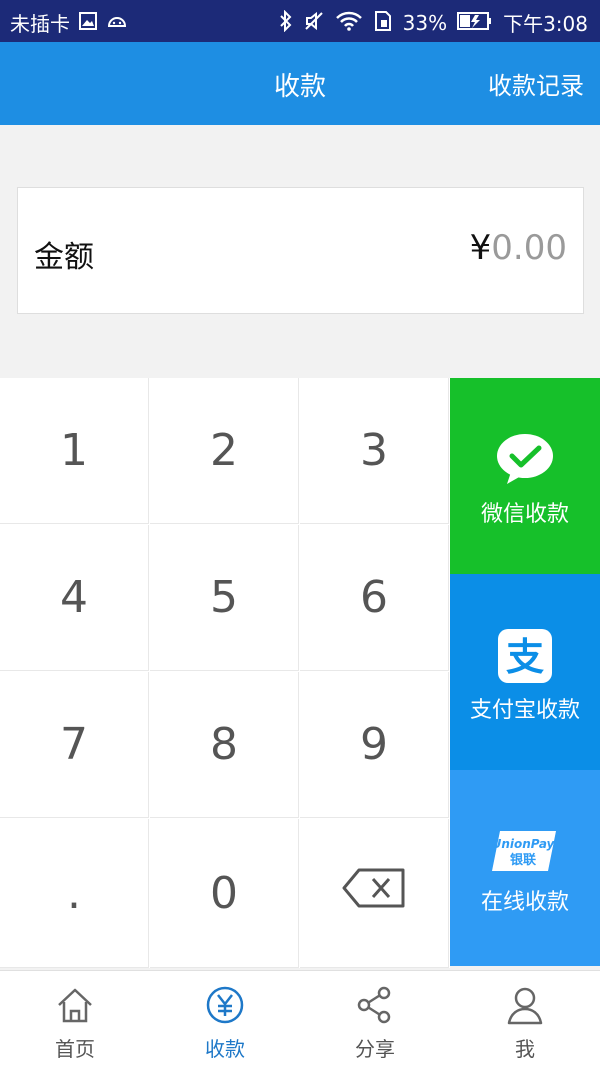 This screenshot has width=600, height=1068. I want to click on battery-charging-icon, so click(475, 22).